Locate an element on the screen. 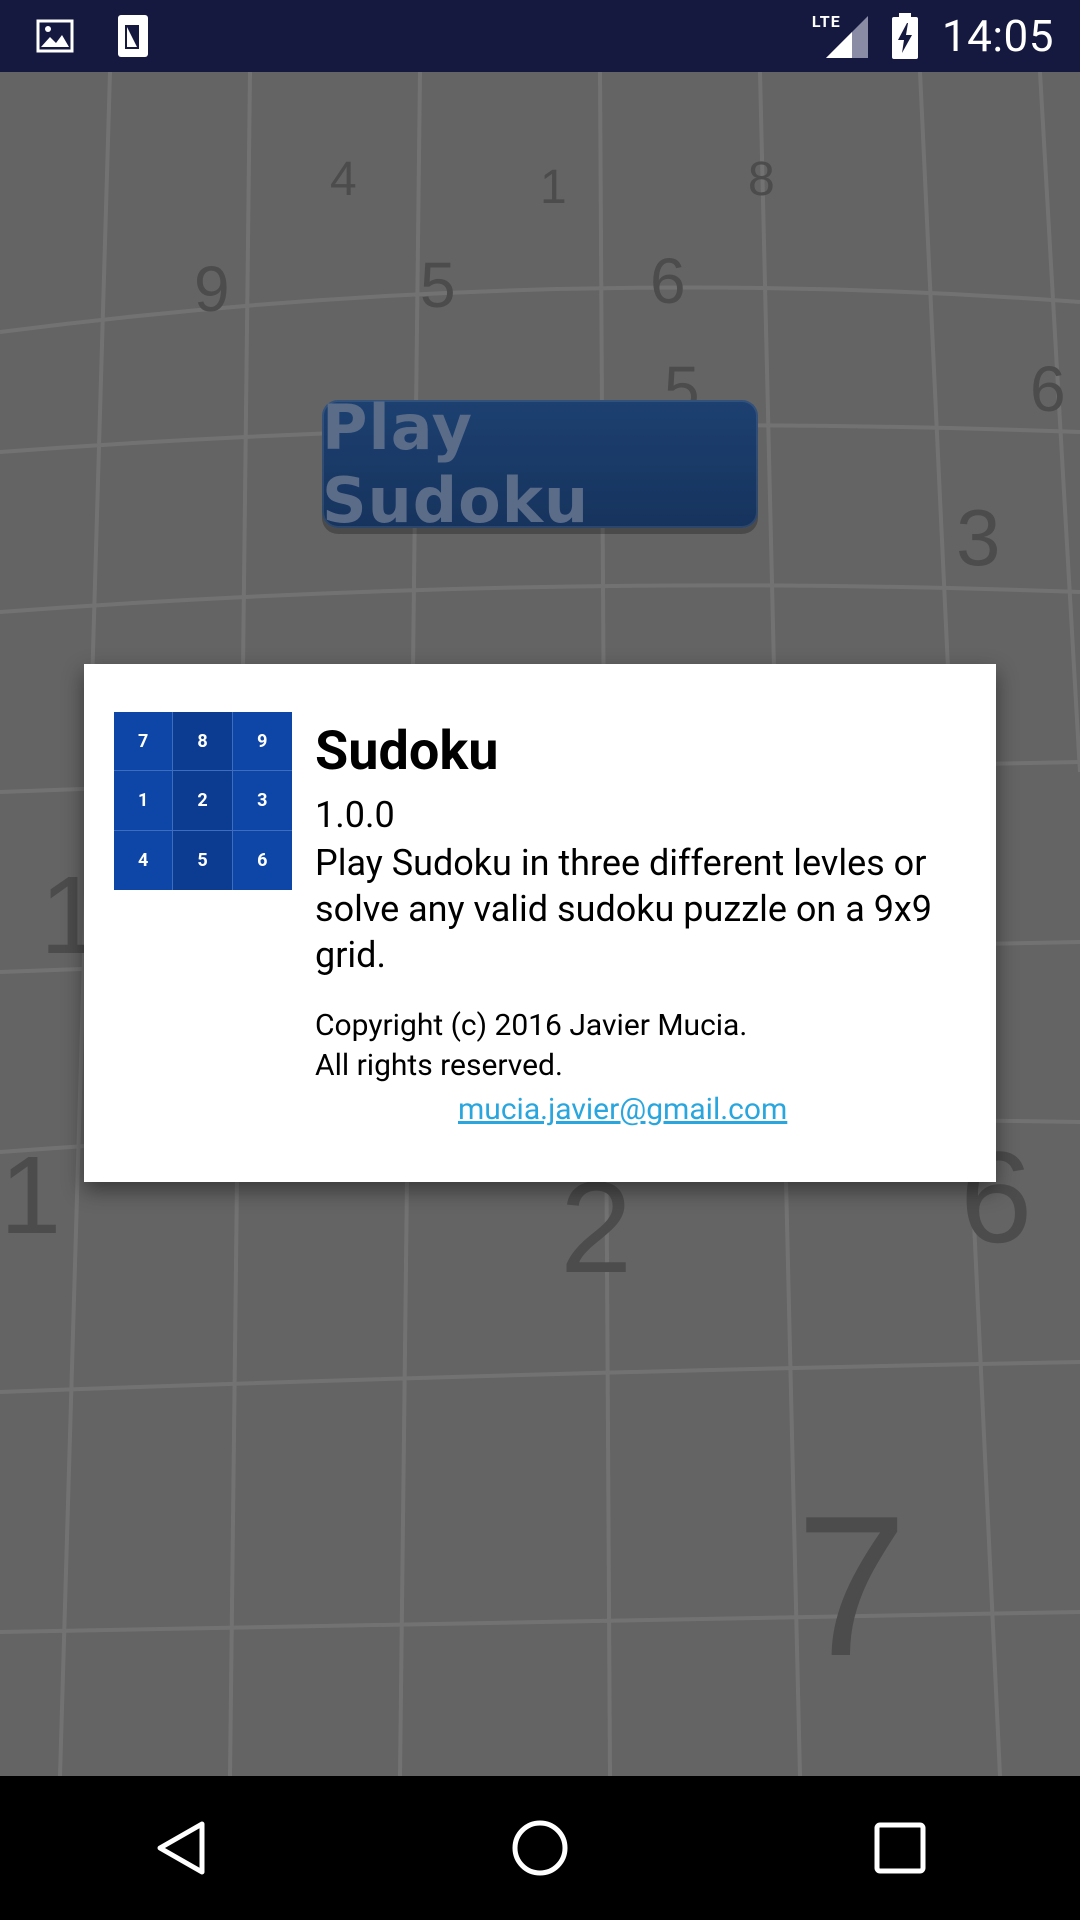 The image size is (1080, 1920). app-version: 1.0.0 is located at coordinates (355, 815).